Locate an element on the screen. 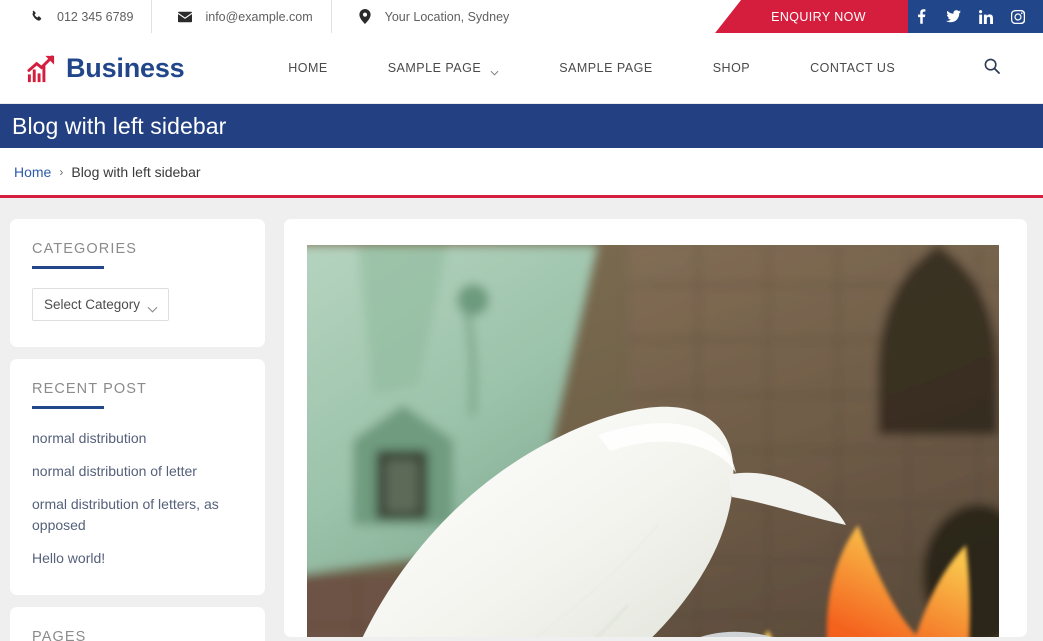 This screenshot has height=641, width=1043. search-icon is located at coordinates (992, 68).